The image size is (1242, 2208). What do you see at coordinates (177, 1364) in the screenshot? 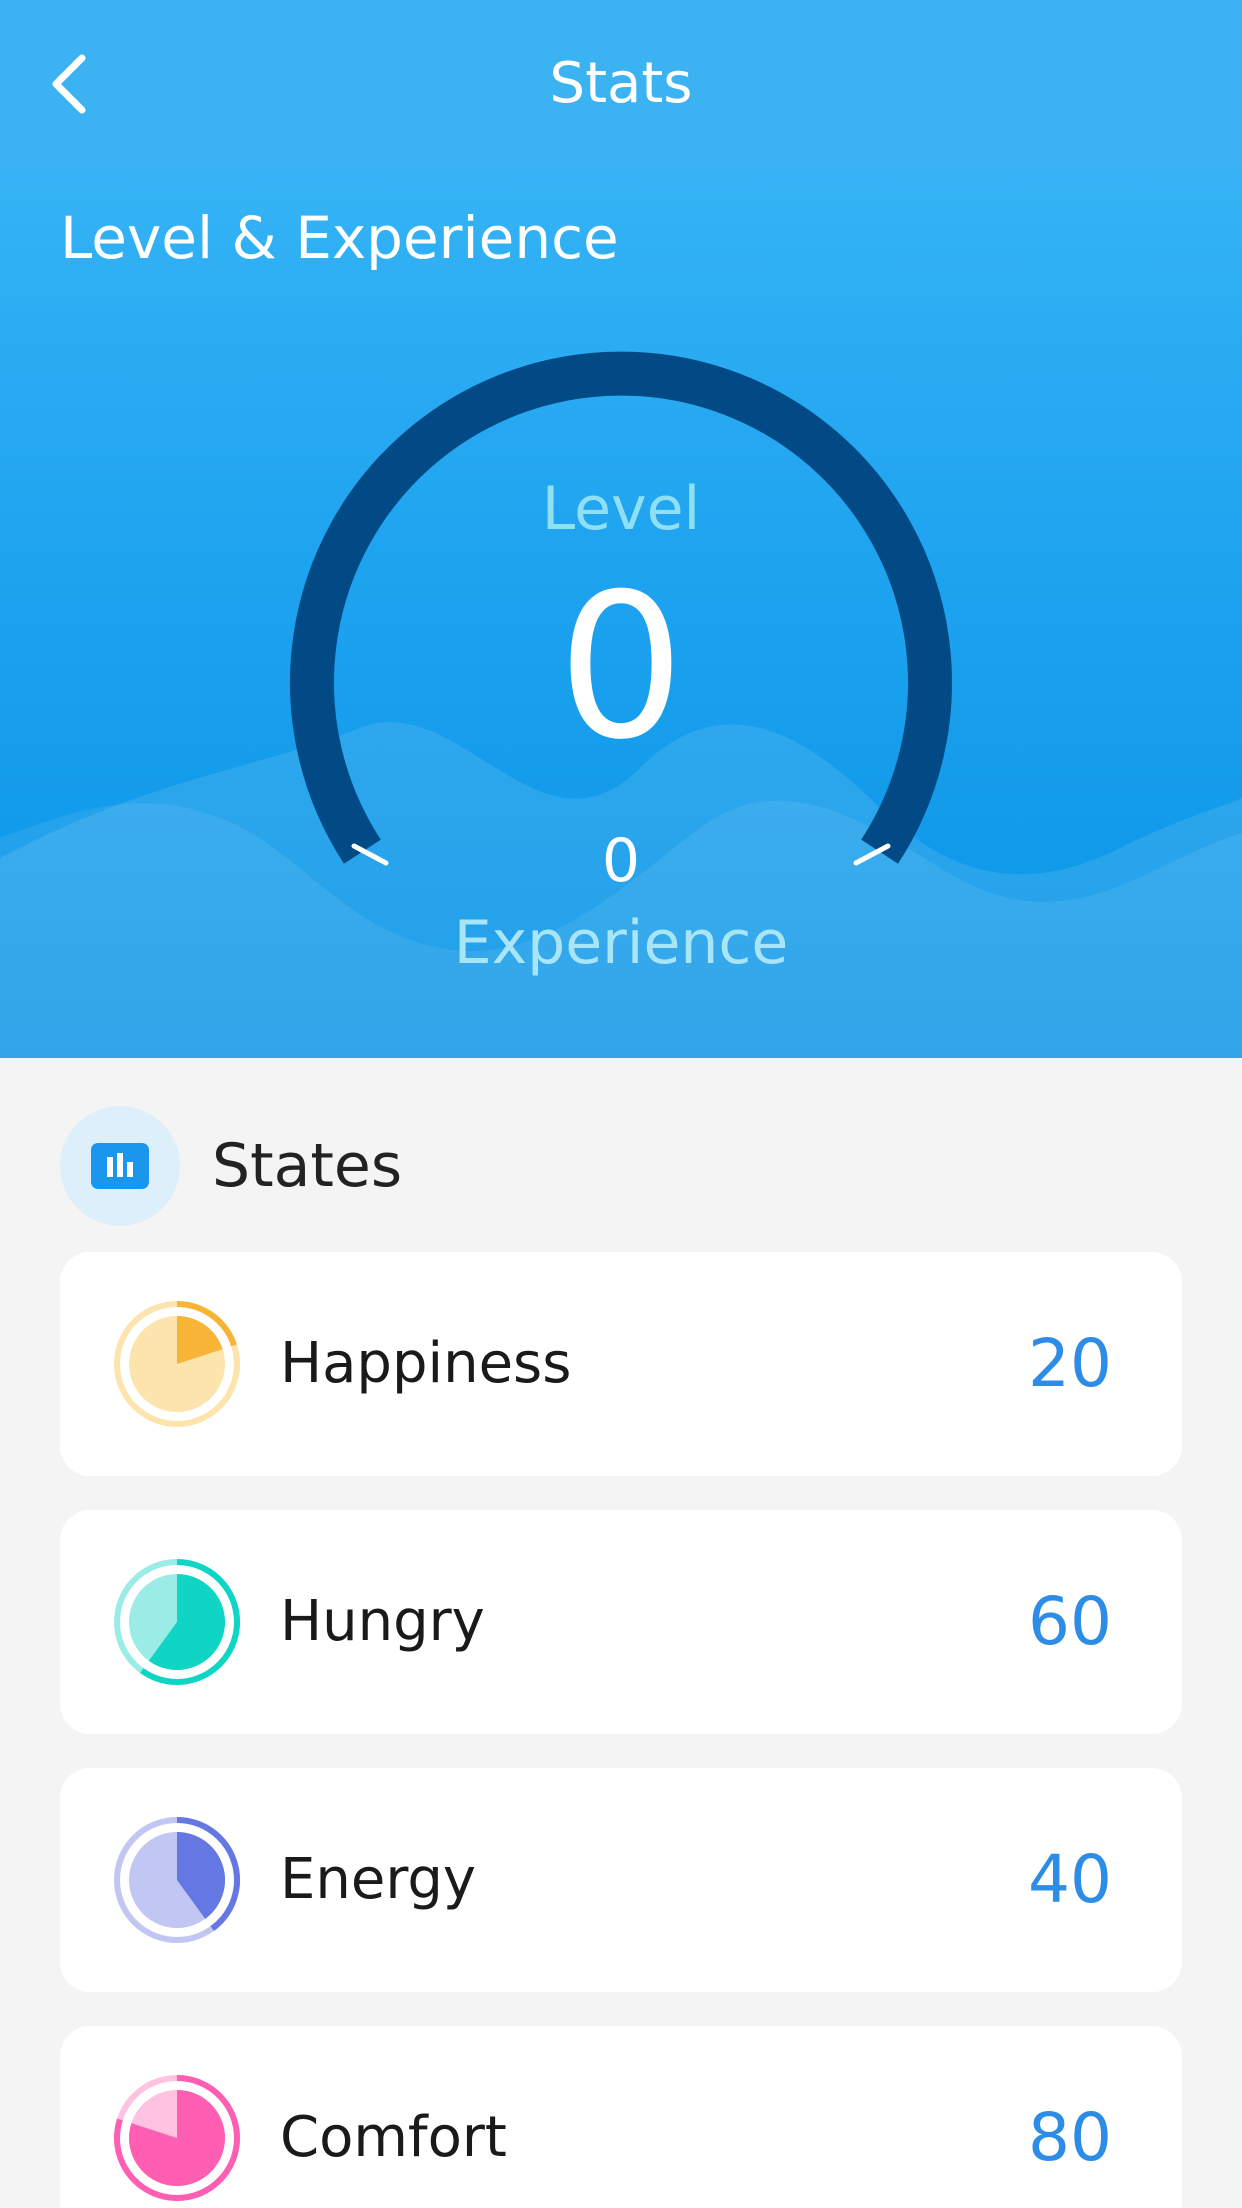
I see `happiness-pie-icon` at bounding box center [177, 1364].